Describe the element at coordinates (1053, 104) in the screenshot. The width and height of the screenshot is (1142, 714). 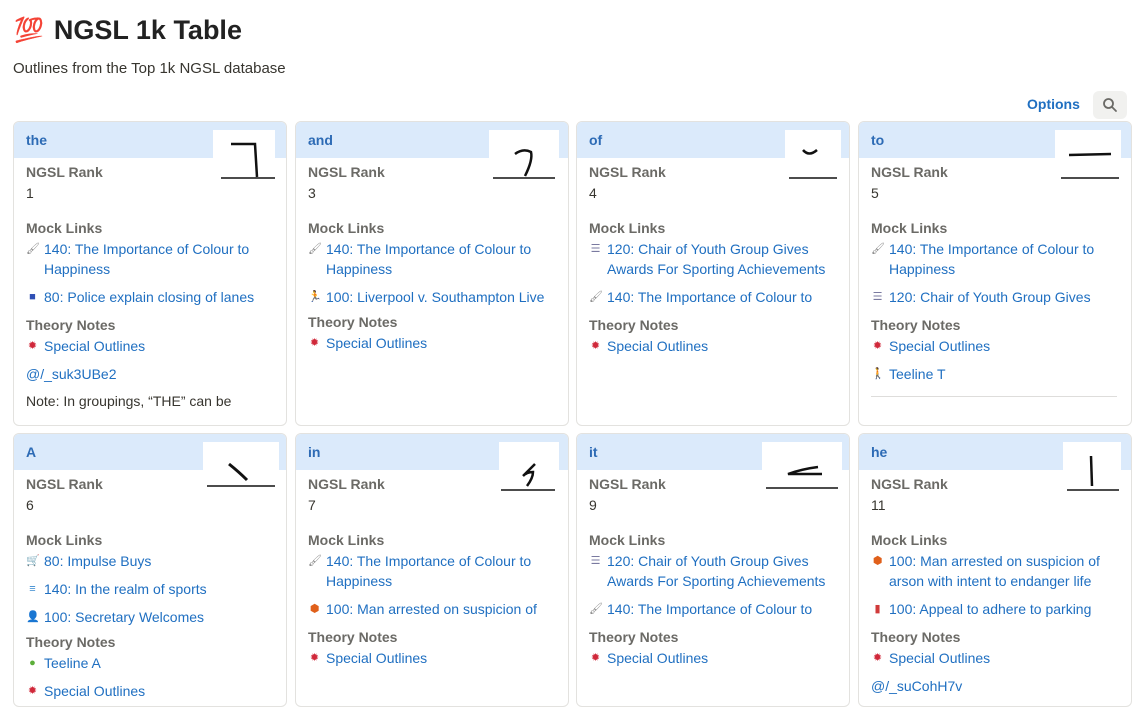
I see `options-button: Options` at that location.